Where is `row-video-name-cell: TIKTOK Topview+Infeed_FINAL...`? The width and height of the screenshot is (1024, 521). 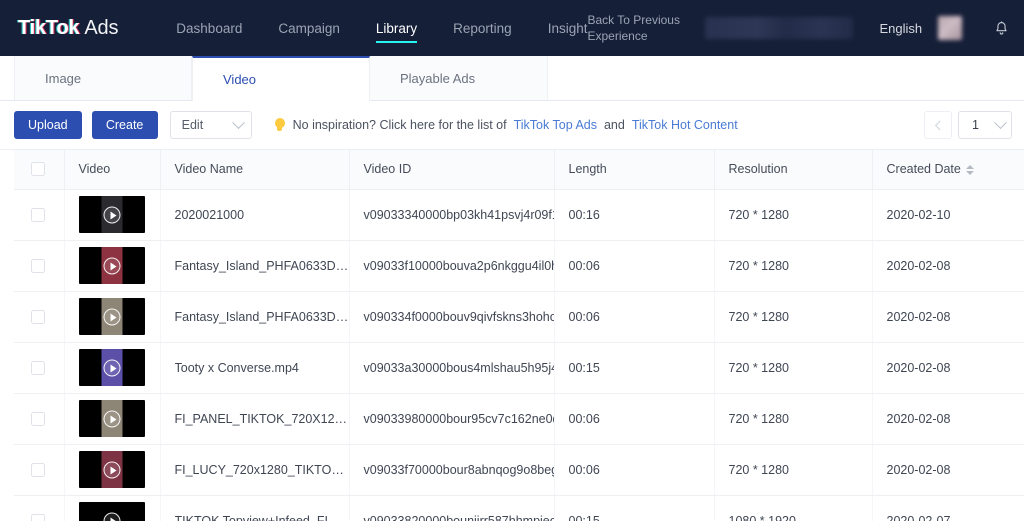
row-video-name-cell: TIKTOK Topview+Infeed_FINAL... is located at coordinates (255, 508).